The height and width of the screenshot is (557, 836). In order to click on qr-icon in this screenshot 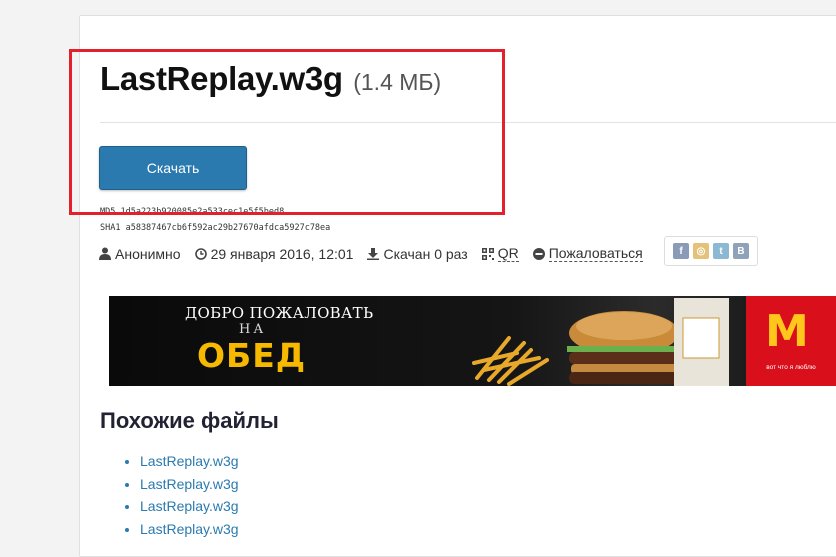, I will do `click(487, 253)`.